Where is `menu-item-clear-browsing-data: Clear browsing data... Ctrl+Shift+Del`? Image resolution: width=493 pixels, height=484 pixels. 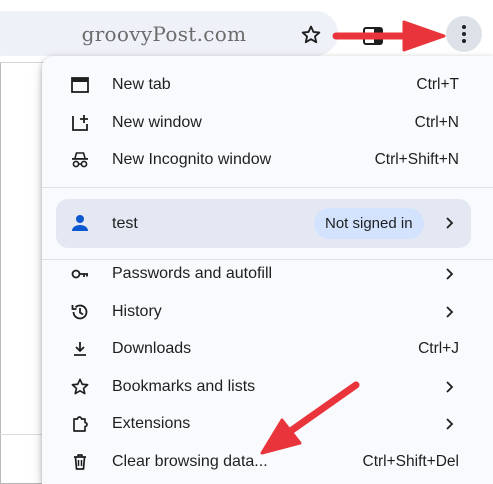
menu-item-clear-browsing-data: Clear browsing data... Ctrl+Shift+Del is located at coordinates (267, 462).